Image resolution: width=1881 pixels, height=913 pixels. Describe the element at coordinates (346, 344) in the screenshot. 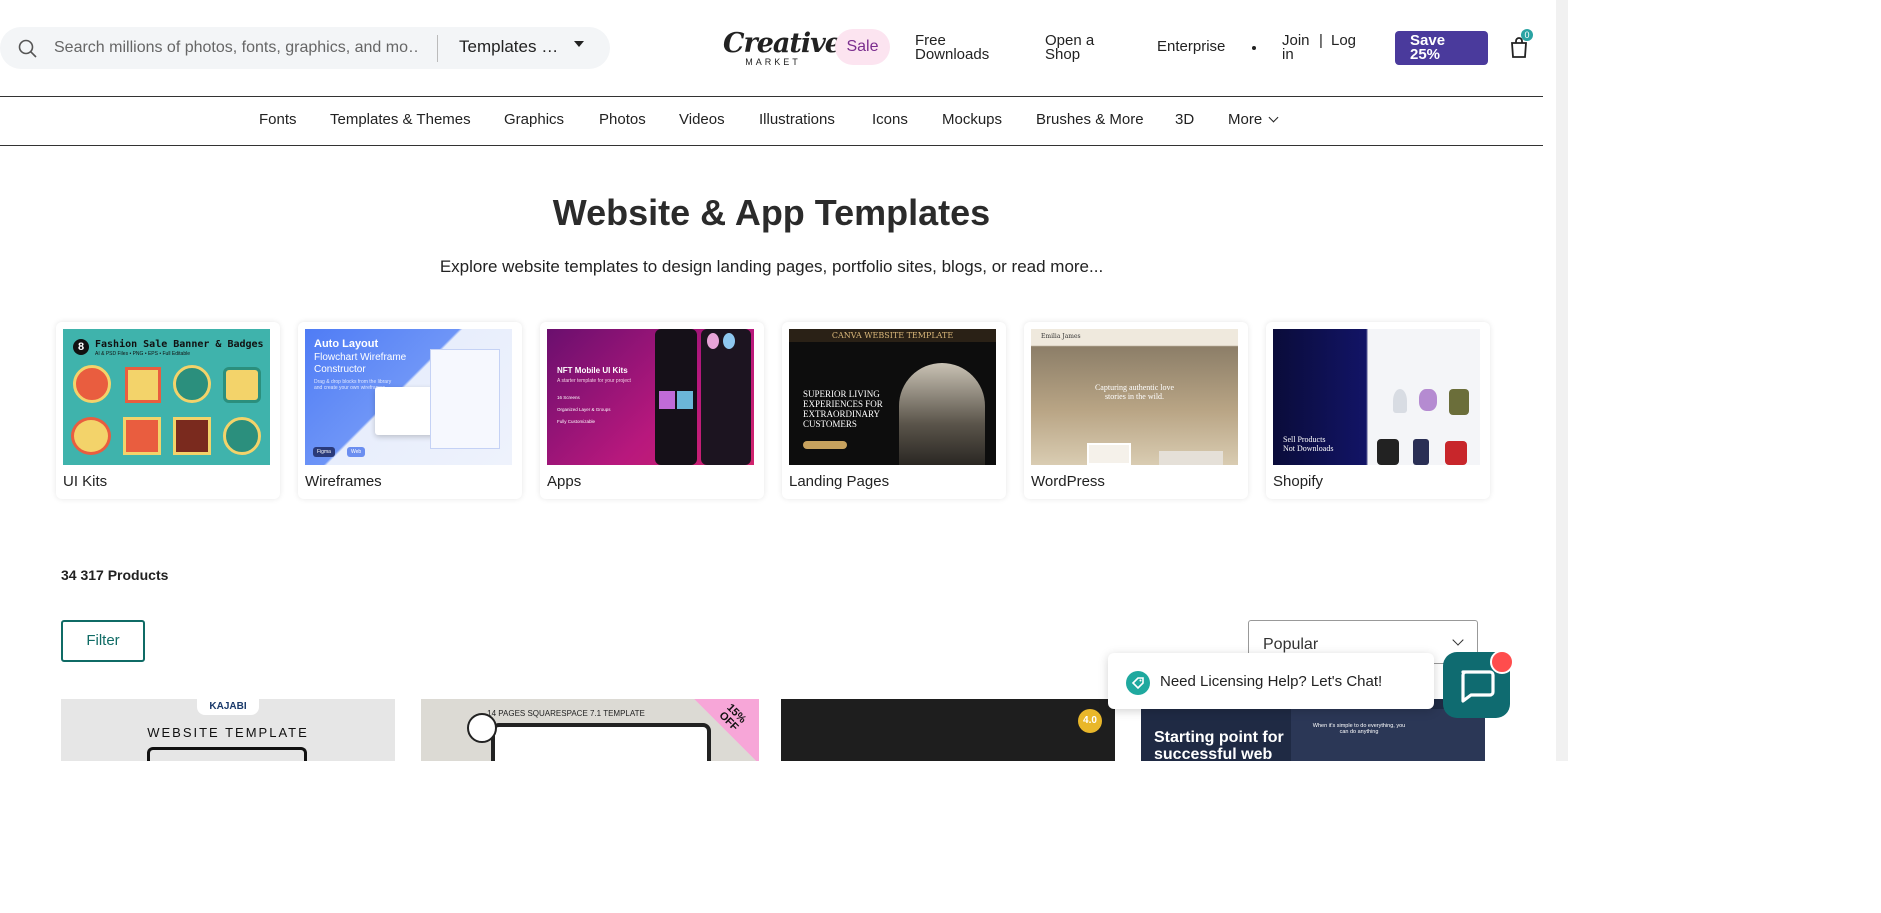

I see `thumb-title: Auto Layout` at that location.